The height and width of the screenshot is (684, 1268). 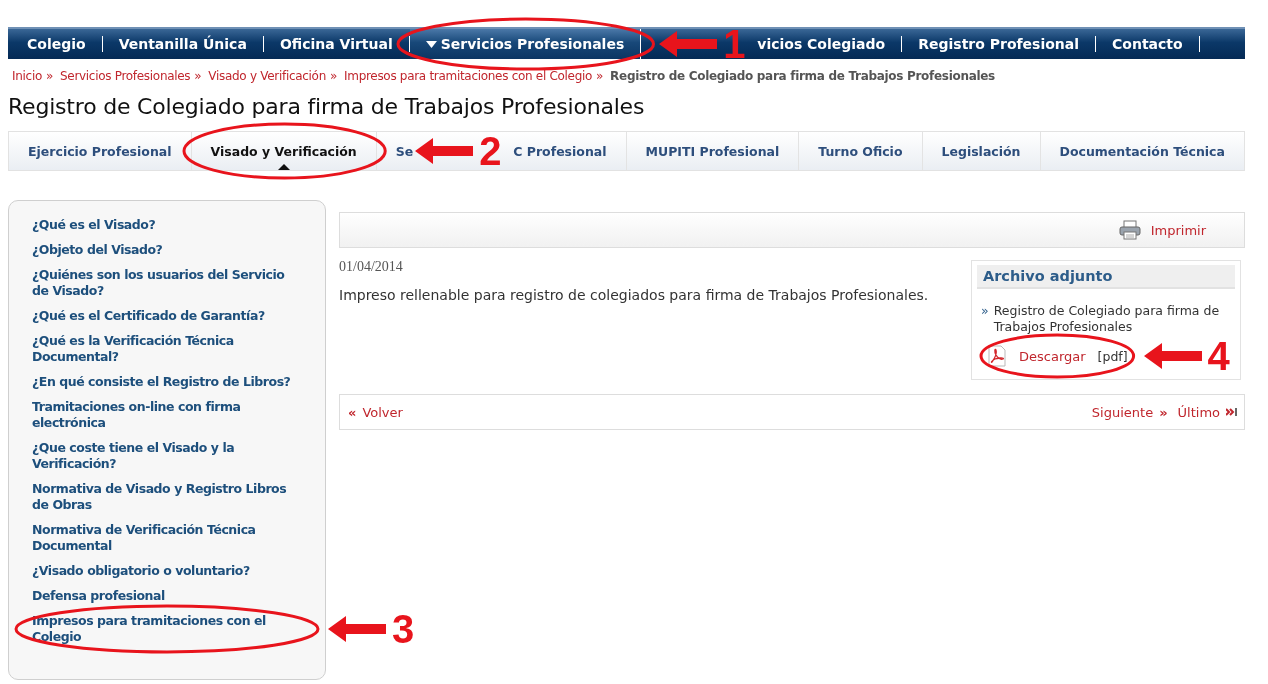 What do you see at coordinates (634, 295) in the screenshot?
I see `description-text: Impreso rellenable para registro de colegiados para firma de Trabajos Profesionales.` at bounding box center [634, 295].